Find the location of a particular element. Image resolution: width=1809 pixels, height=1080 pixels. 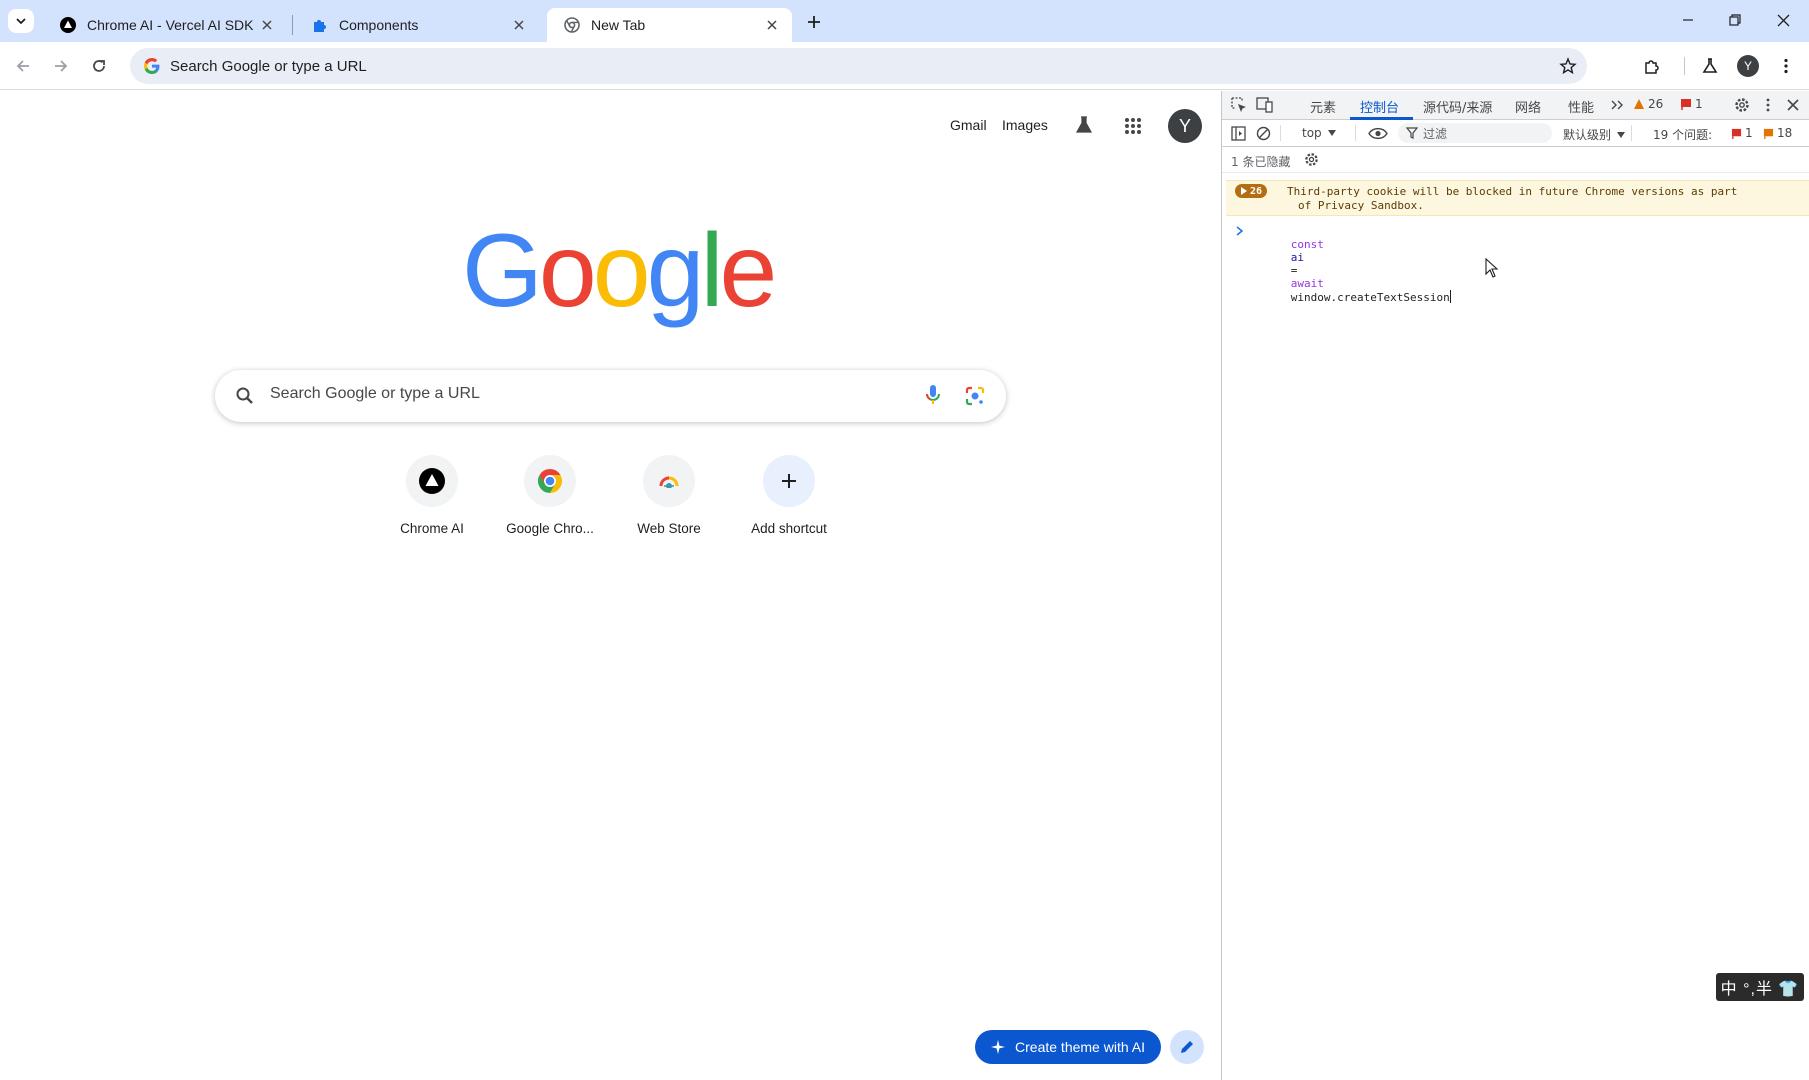

address-bar-placeholder: Search Google or type a URL is located at coordinates (268, 66).